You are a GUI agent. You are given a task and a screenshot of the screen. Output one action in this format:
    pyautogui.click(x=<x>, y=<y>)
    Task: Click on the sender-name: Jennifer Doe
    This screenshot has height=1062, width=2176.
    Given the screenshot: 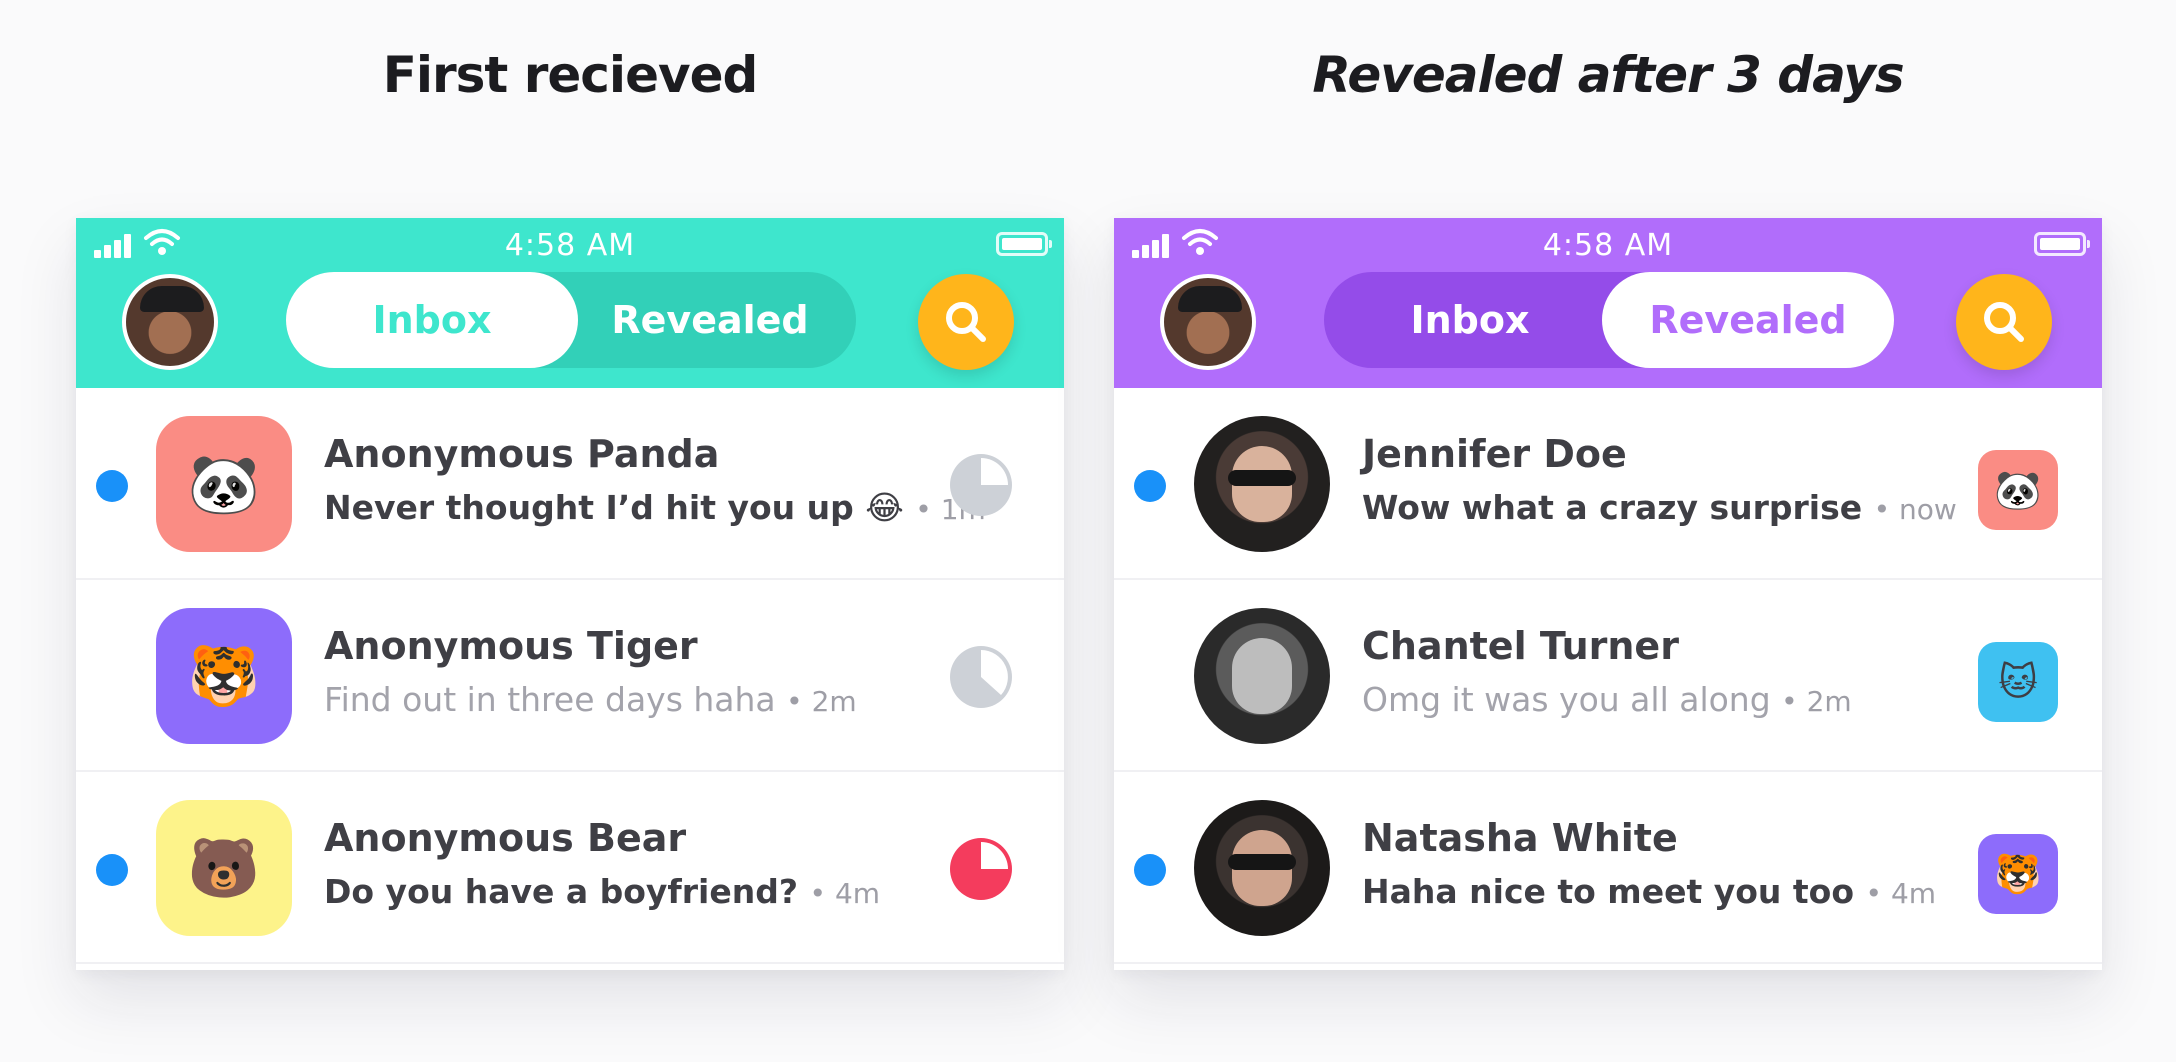 What is the action you would take?
    pyautogui.click(x=1494, y=454)
    